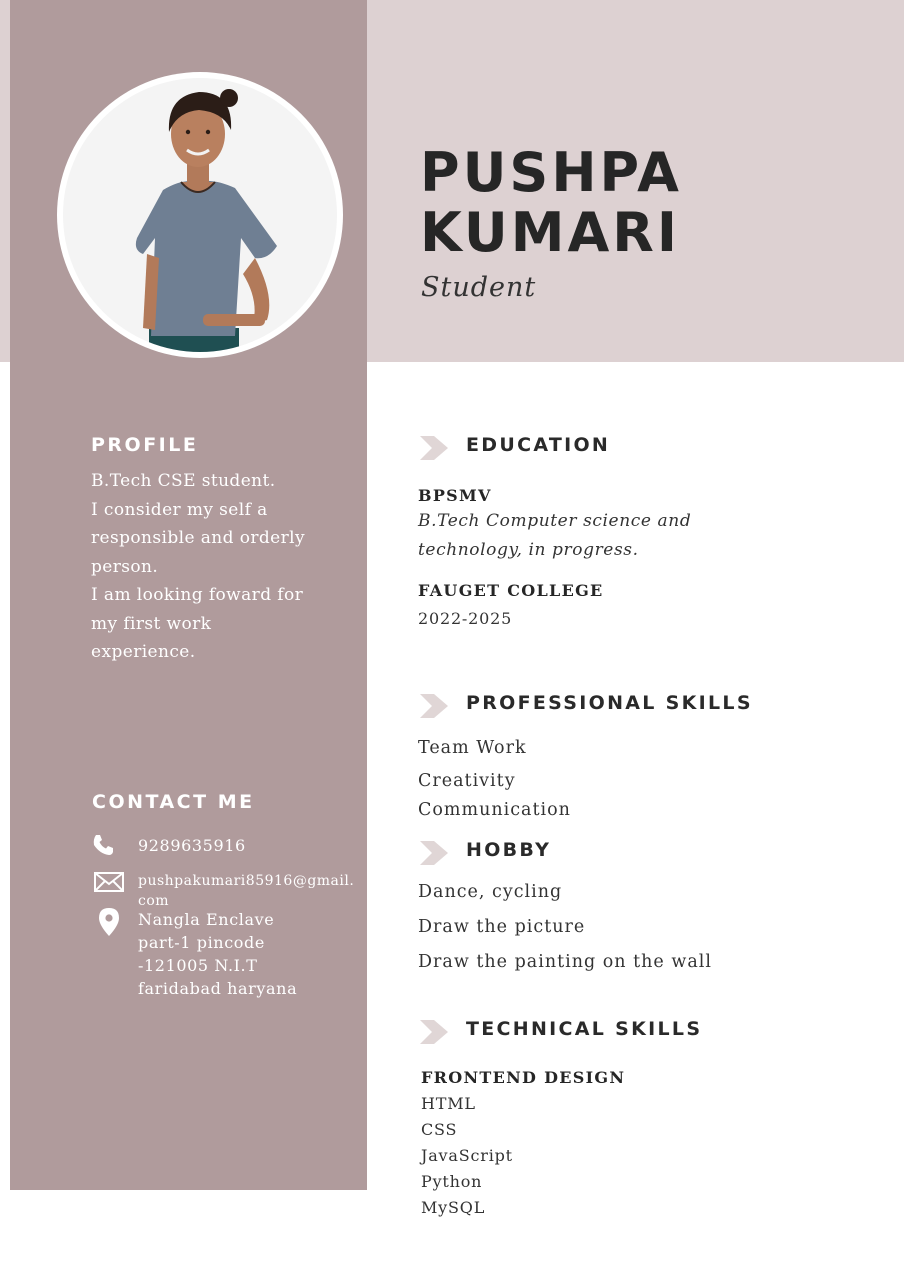 The height and width of the screenshot is (1280, 904). I want to click on education-detail: B.Tech Computer science and, so click(555, 521).